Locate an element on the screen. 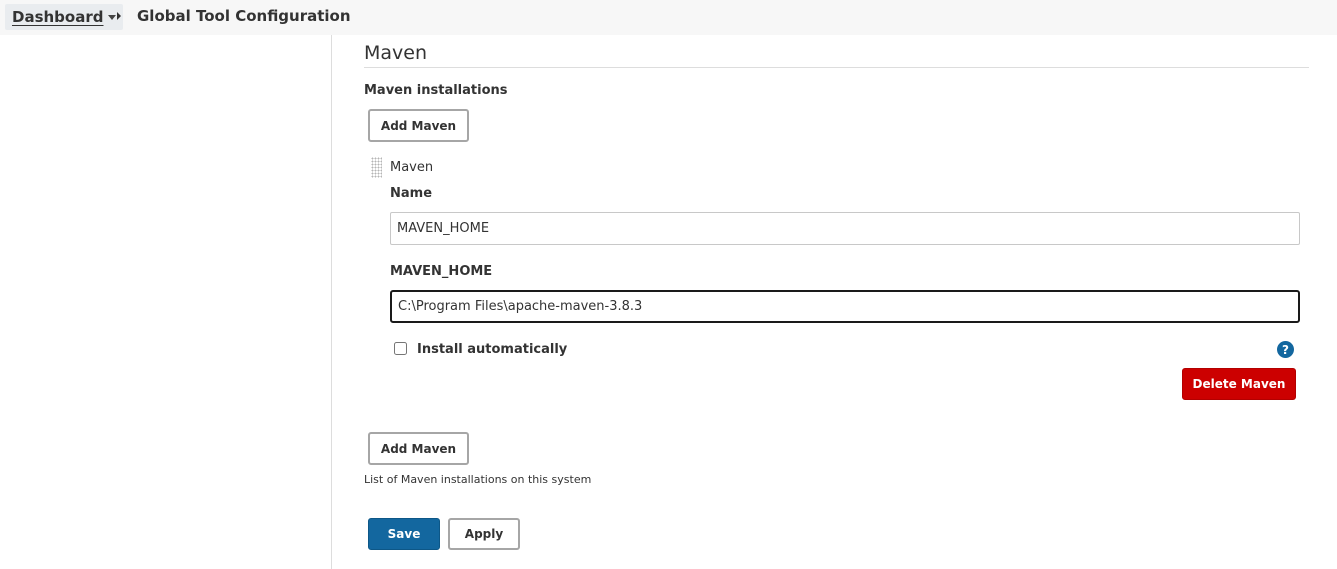  drag-handle-icon is located at coordinates (376, 167).